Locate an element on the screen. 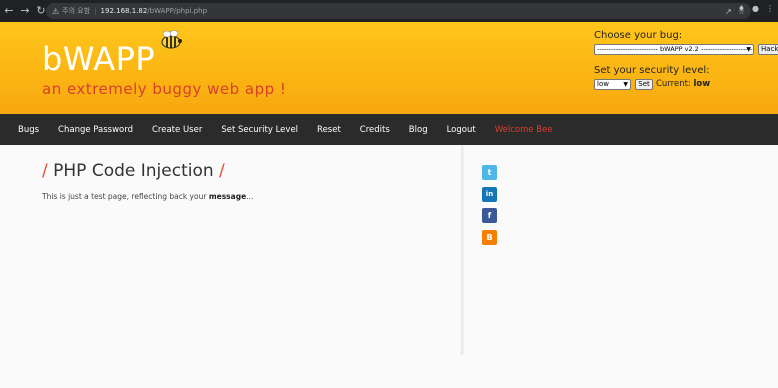  page-title: / PHP Code Injection / is located at coordinates (133, 171).